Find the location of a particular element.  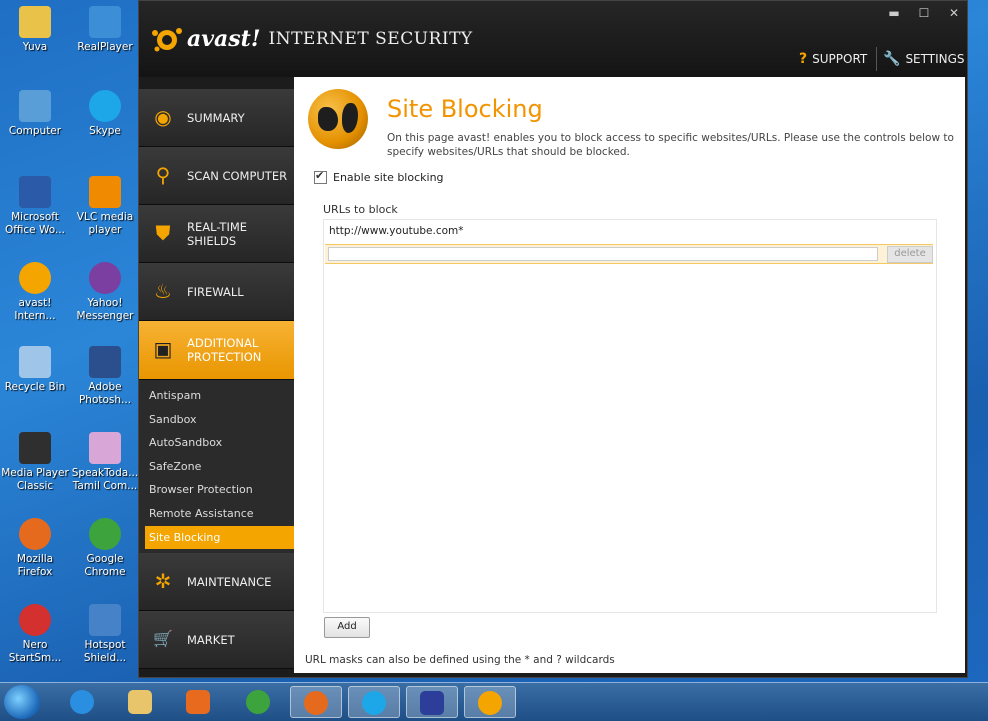

subnav-antispam: Antispam is located at coordinates (216, 396).